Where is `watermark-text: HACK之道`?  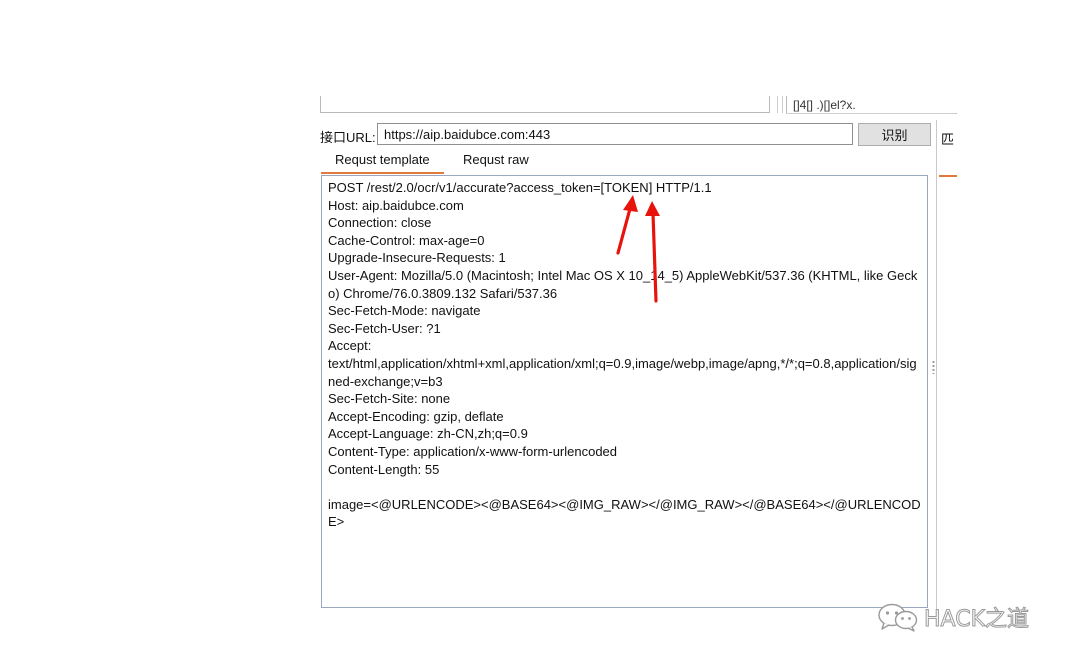
watermark-text: HACK之道 is located at coordinates (977, 620).